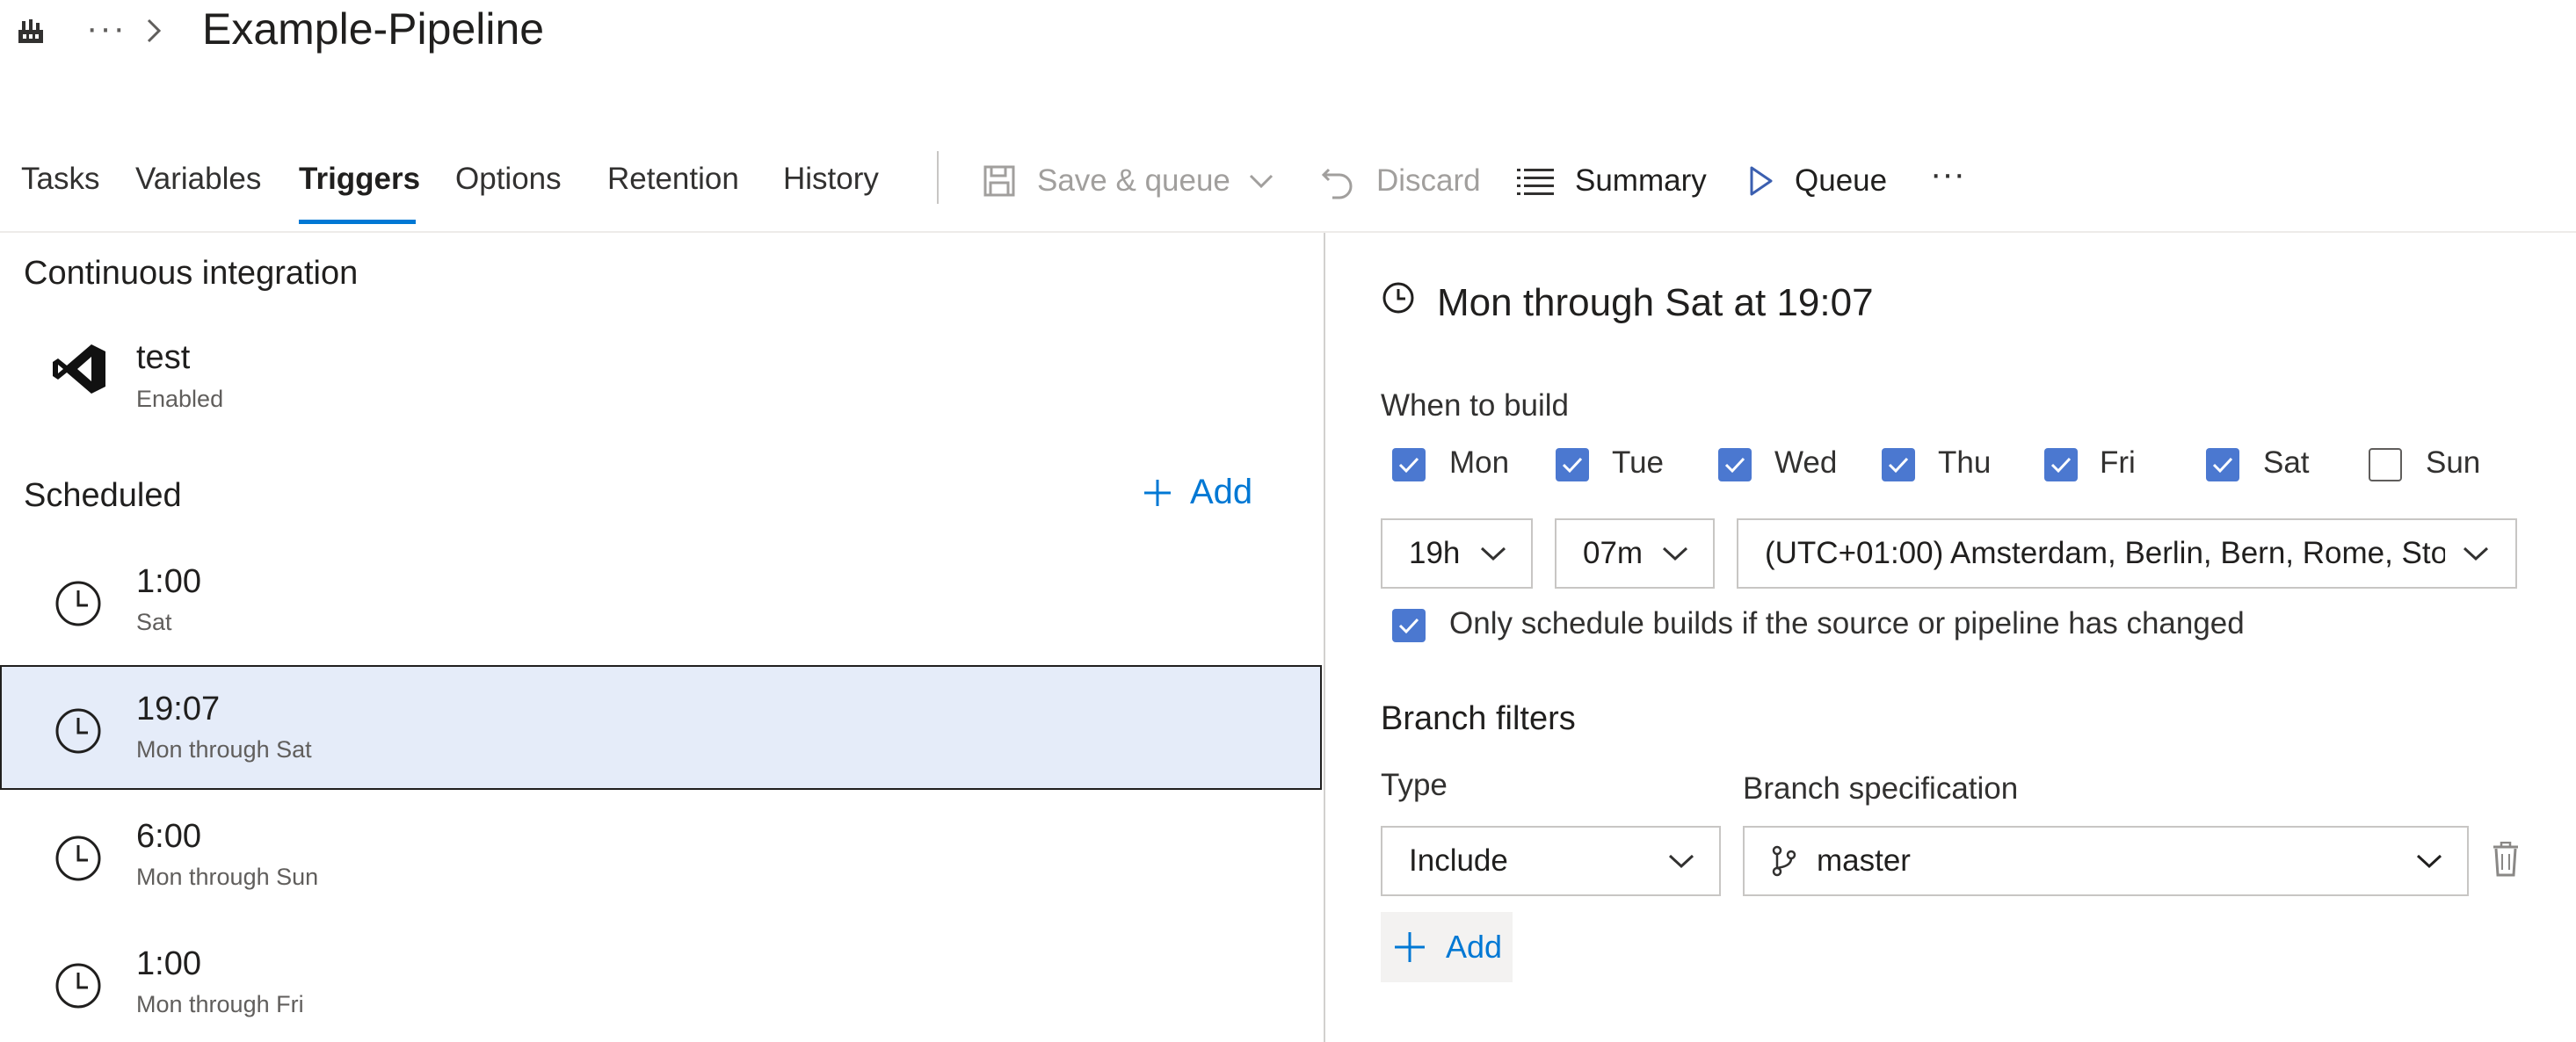  I want to click on add-schedule-label: Add, so click(1221, 492).